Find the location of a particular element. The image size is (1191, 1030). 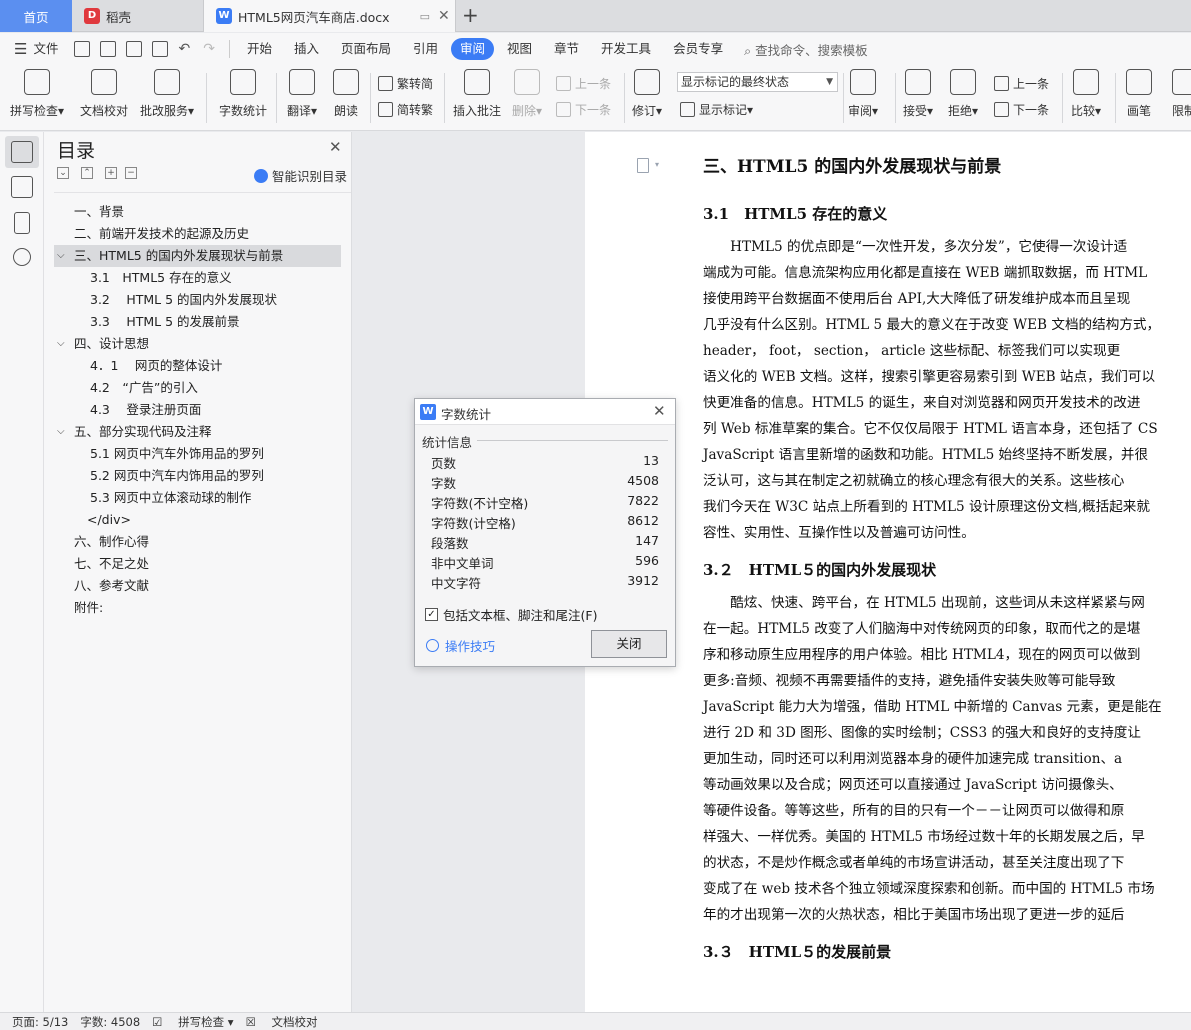

print-preview-icon is located at coordinates (160, 49).